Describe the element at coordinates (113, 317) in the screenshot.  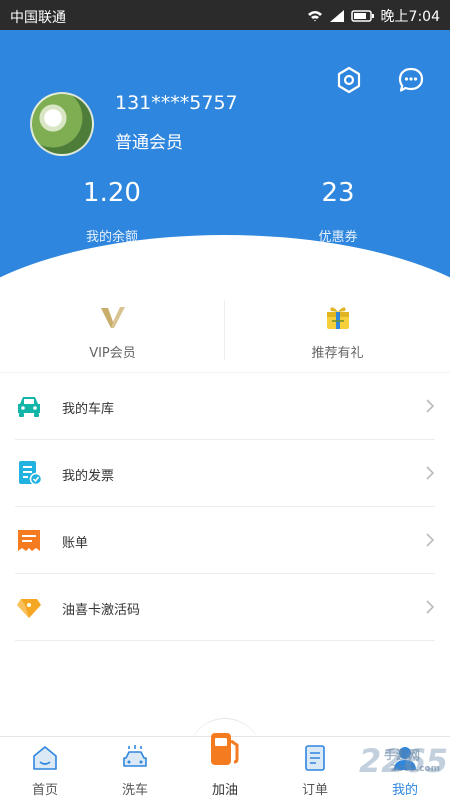
I see `vip-icon` at that location.